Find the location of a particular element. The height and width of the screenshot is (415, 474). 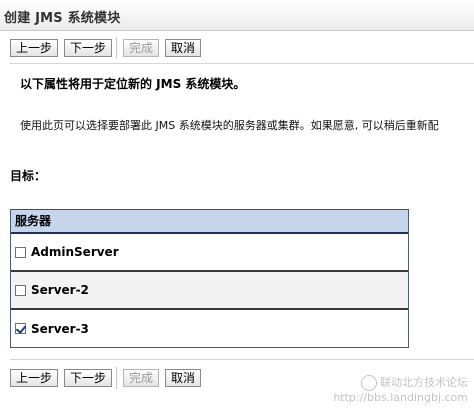

server-name: Server-3 is located at coordinates (60, 328).